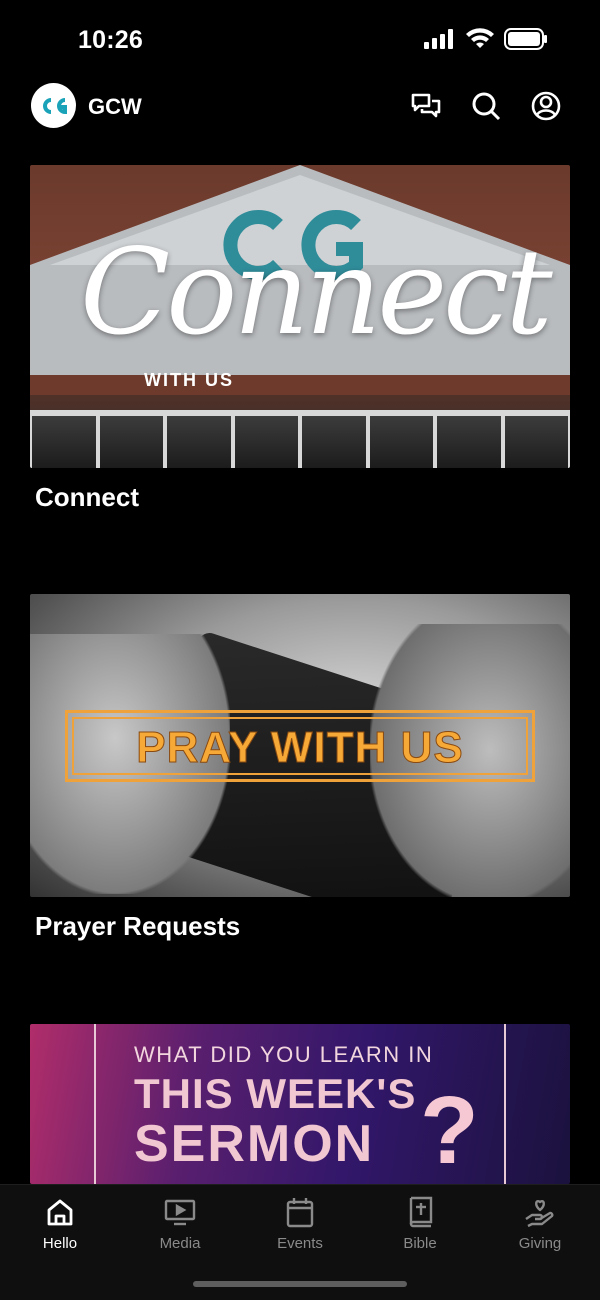 The image size is (600, 1300). I want to click on card-title: Prayer Requests, so click(302, 926).